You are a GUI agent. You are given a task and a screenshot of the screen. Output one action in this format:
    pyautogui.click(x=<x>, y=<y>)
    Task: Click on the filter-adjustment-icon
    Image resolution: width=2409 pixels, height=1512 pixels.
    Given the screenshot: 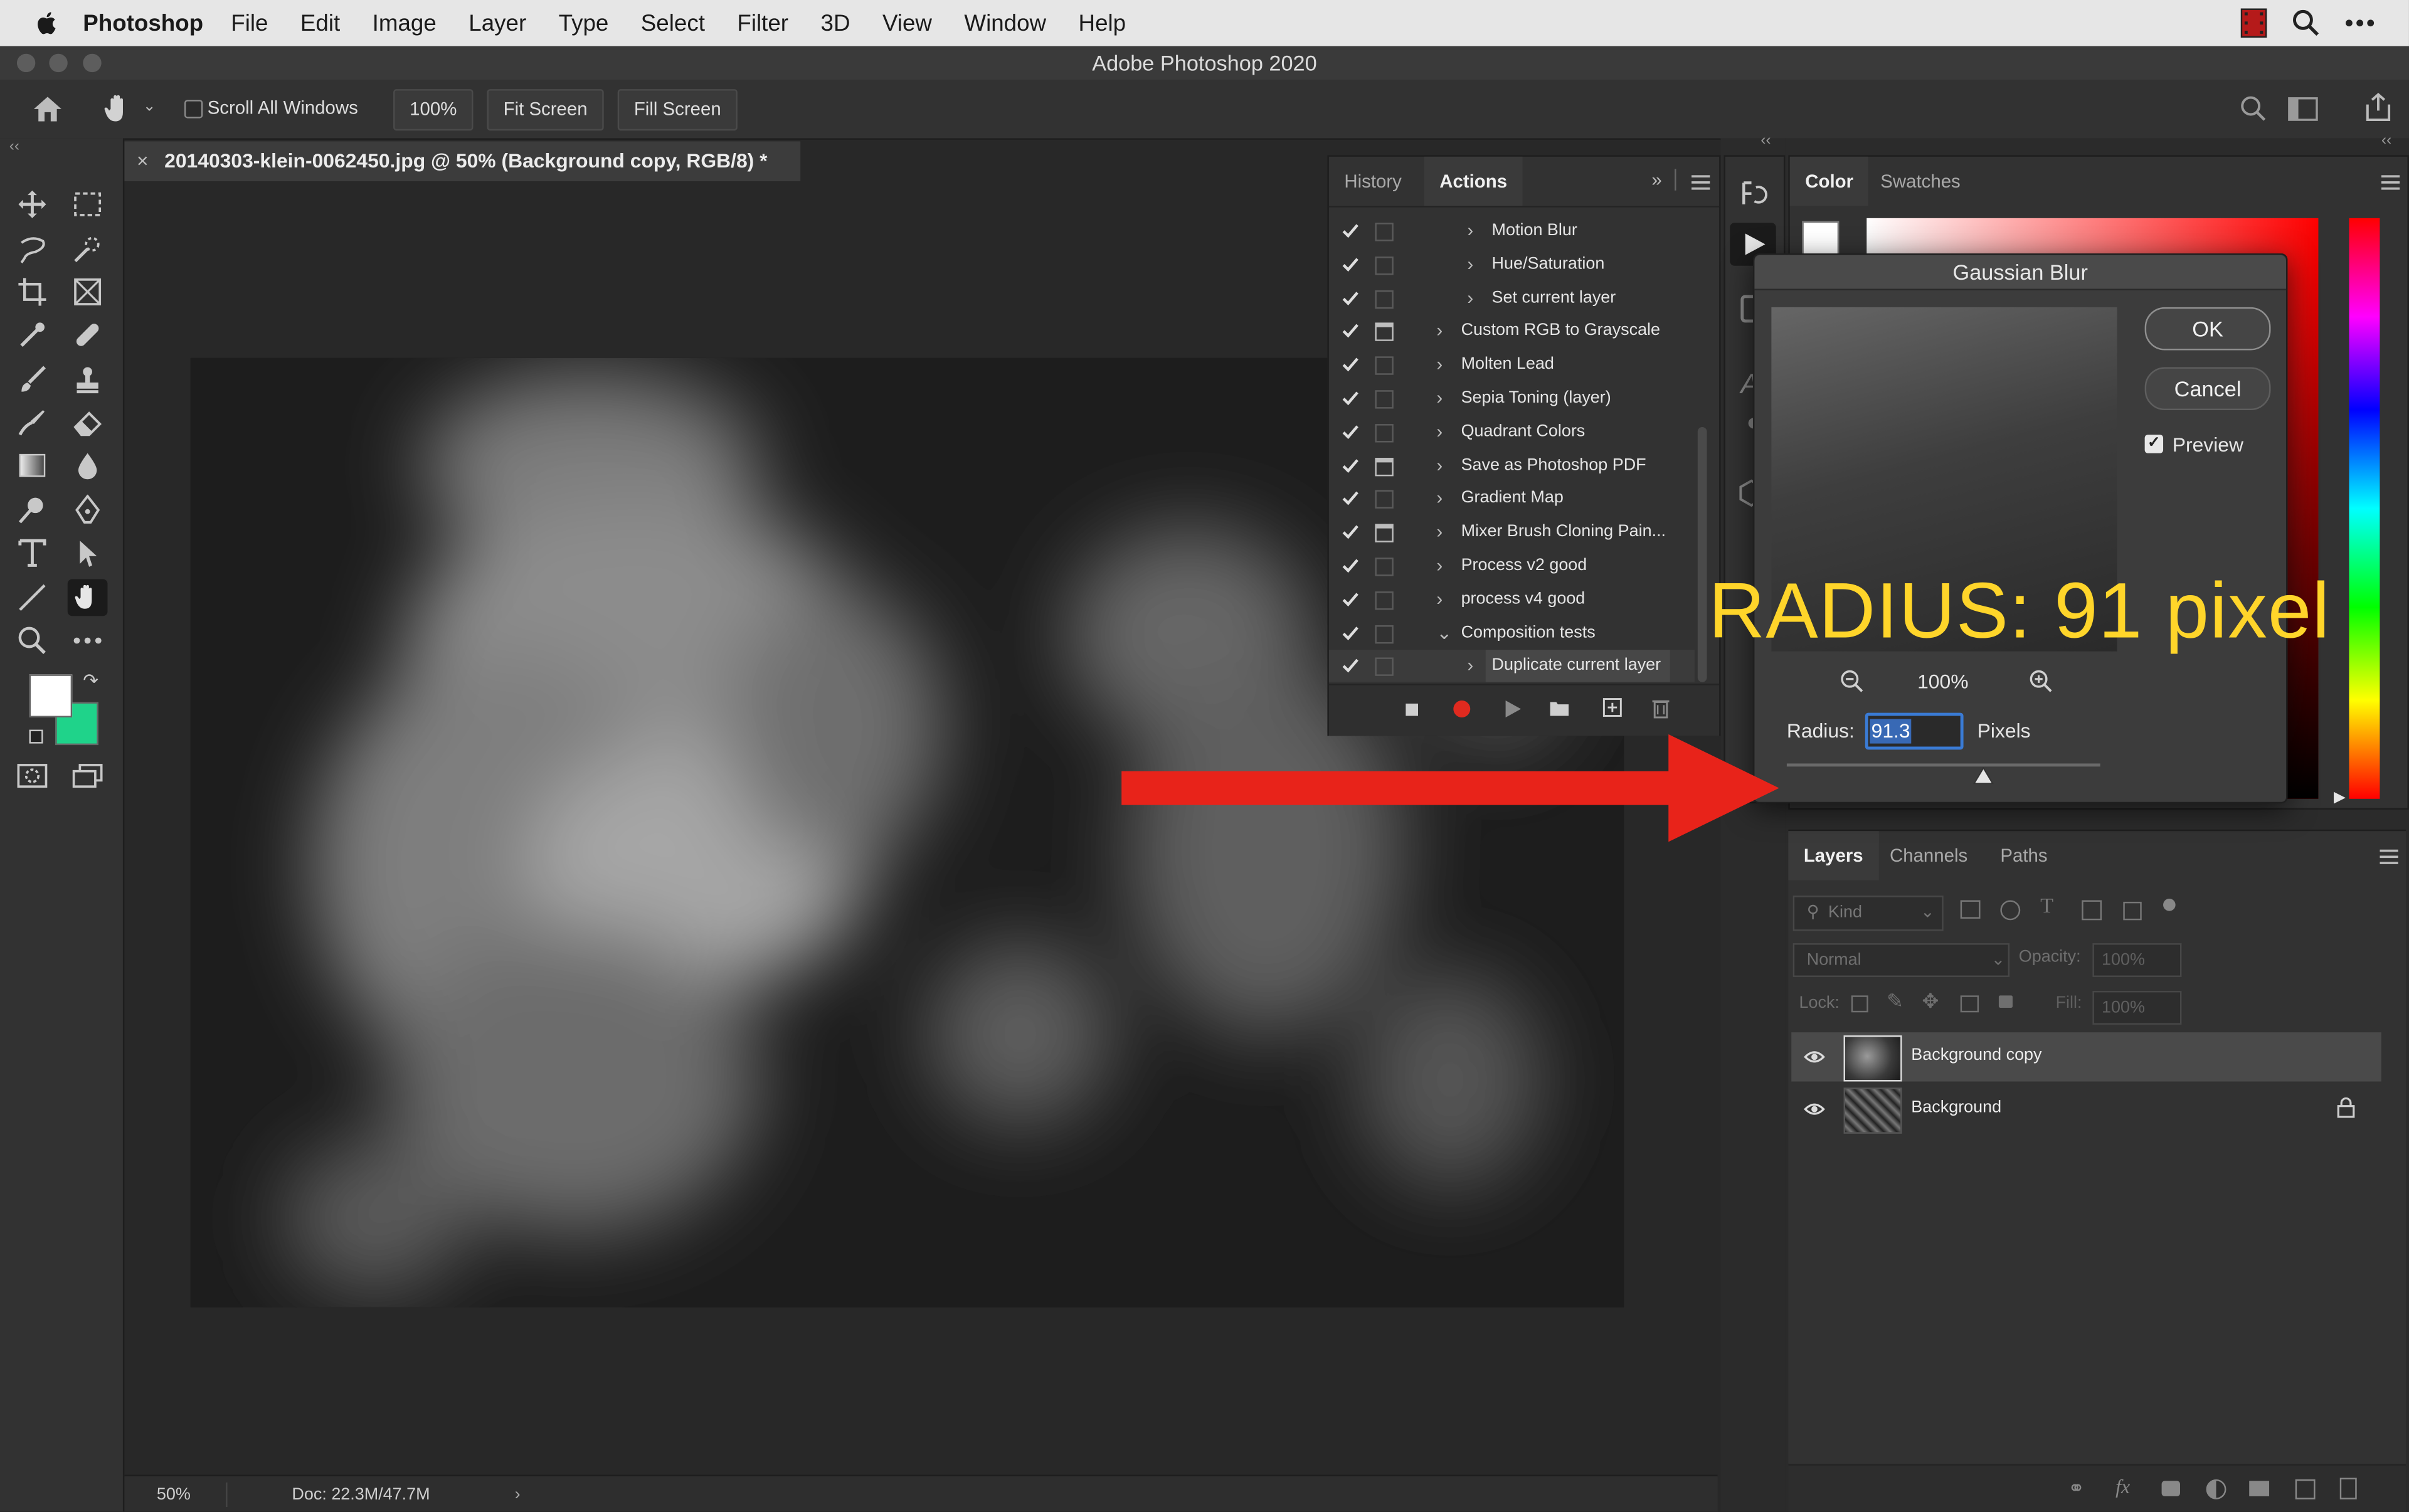 What is the action you would take?
    pyautogui.click(x=2010, y=910)
    